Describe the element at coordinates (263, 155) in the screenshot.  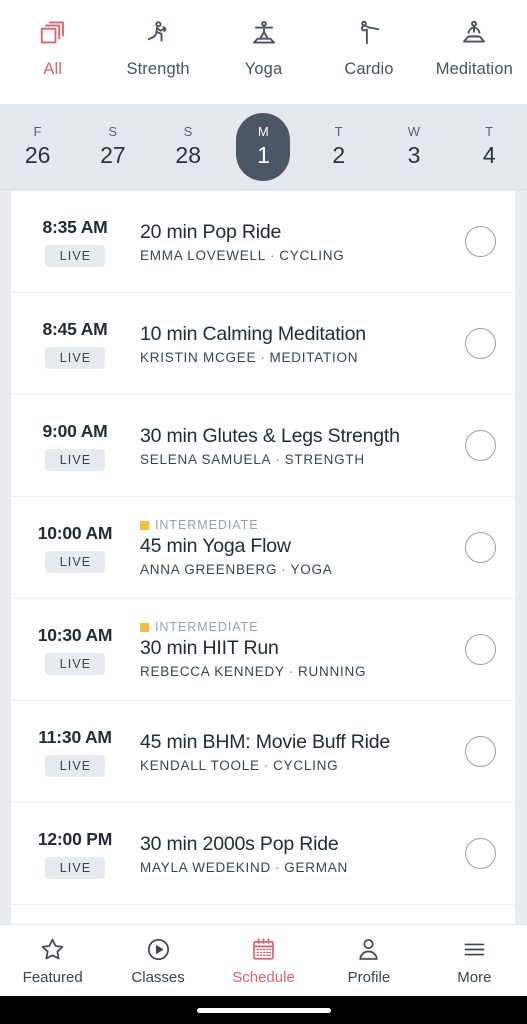
I see `date-number: 1` at that location.